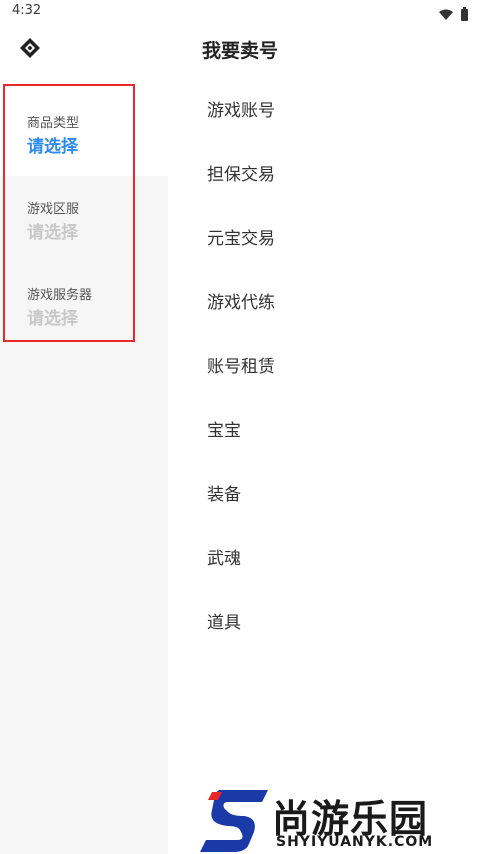 Image resolution: width=480 pixels, height=854 pixels. What do you see at coordinates (84, 305) in the screenshot?
I see `filter-item-game-server: 游戏服务器 请选择` at bounding box center [84, 305].